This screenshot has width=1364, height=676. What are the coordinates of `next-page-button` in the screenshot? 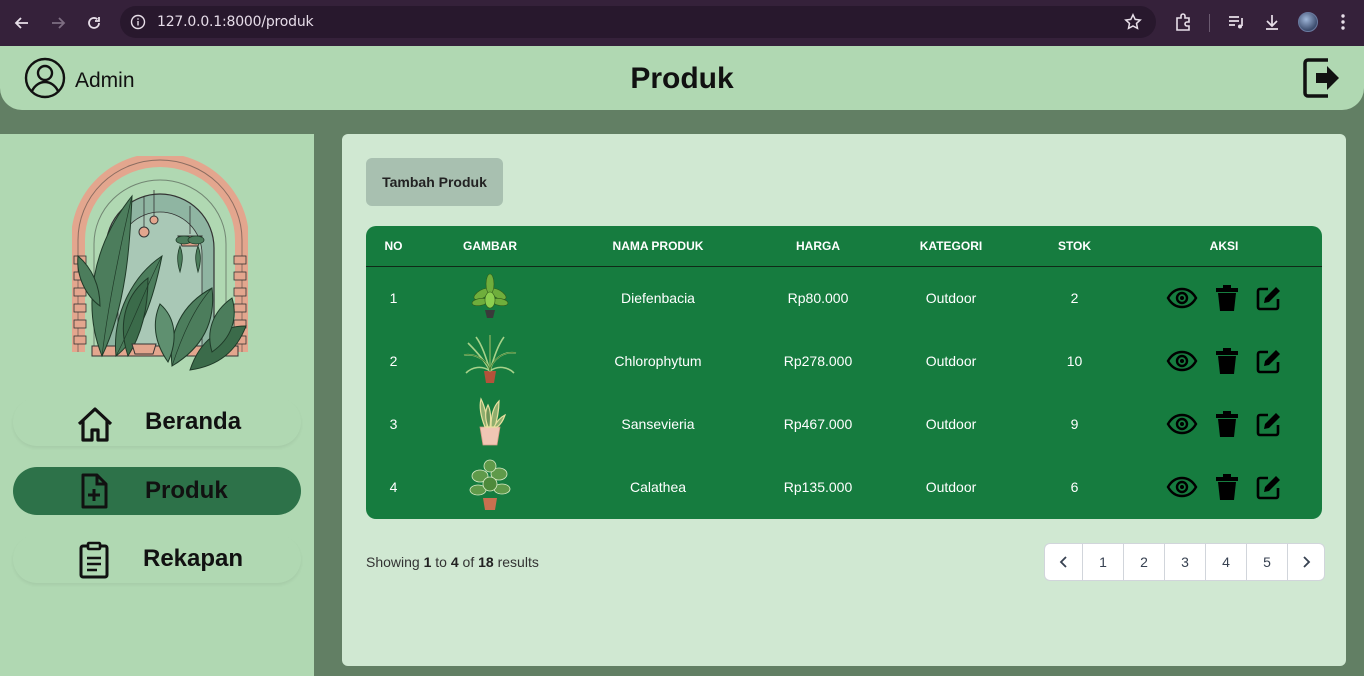 It's located at (1305, 562).